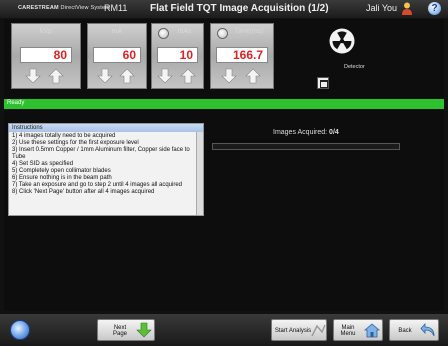 Image resolution: width=448 pixels, height=346 pixels. What do you see at coordinates (46, 31) in the screenshot?
I see `kvp-label: kVp` at bounding box center [46, 31].